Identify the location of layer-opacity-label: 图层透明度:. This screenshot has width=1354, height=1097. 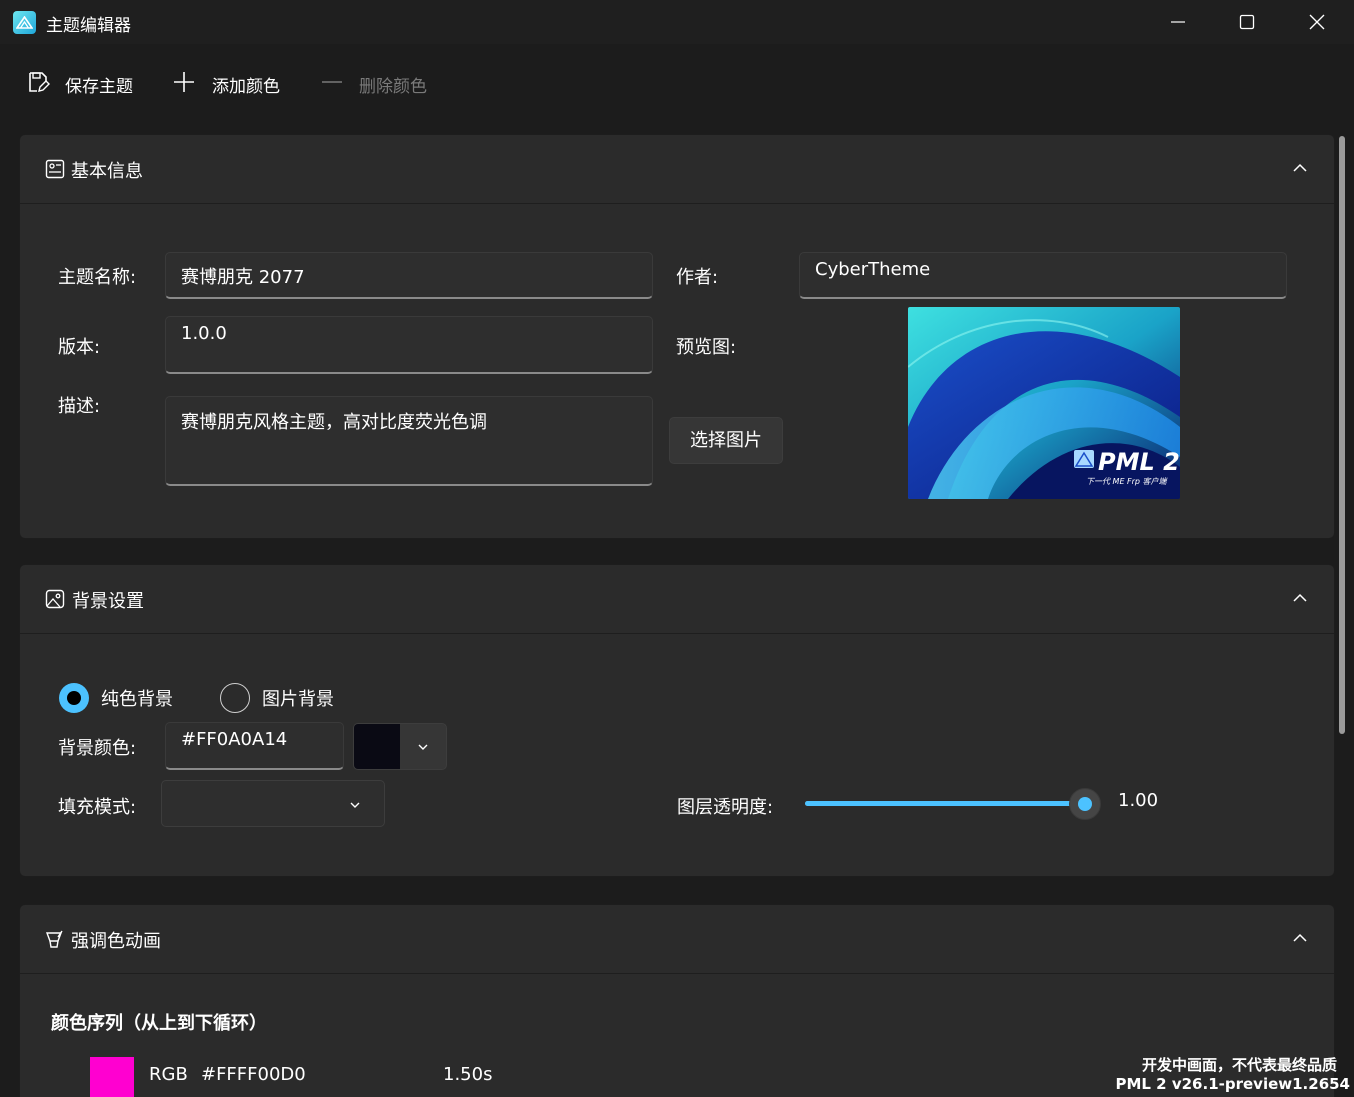
(725, 807).